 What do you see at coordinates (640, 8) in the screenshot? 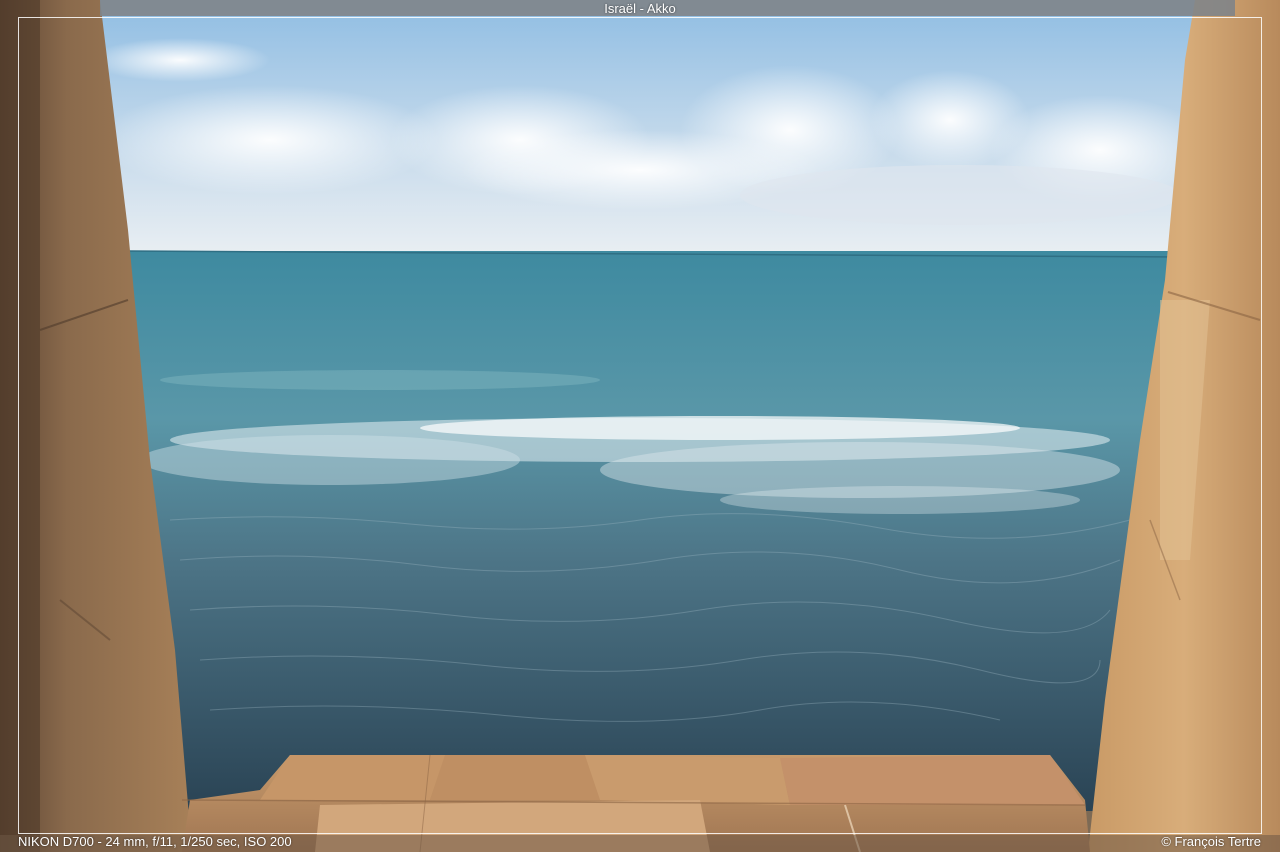
I see `photo-title: Israël - Akko` at bounding box center [640, 8].